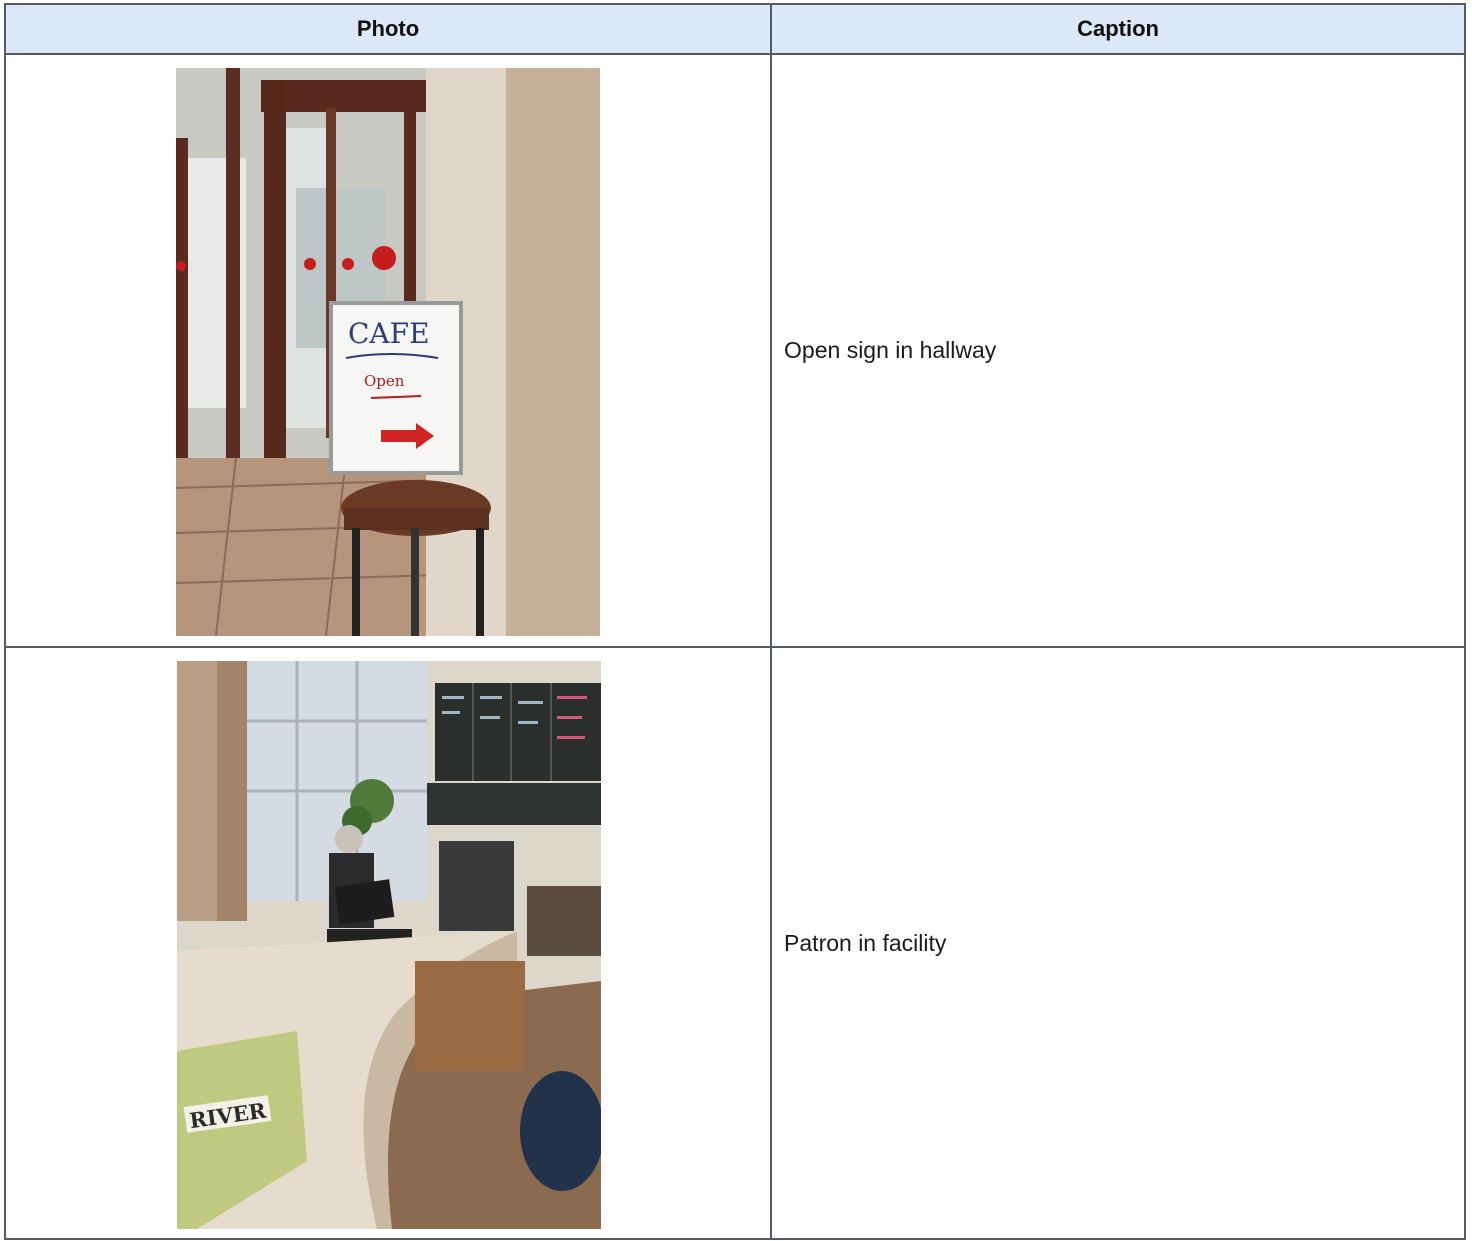 The image size is (1472, 1241). Describe the element at coordinates (1118, 29) in the screenshot. I see `caption-column-header: Caption` at that location.